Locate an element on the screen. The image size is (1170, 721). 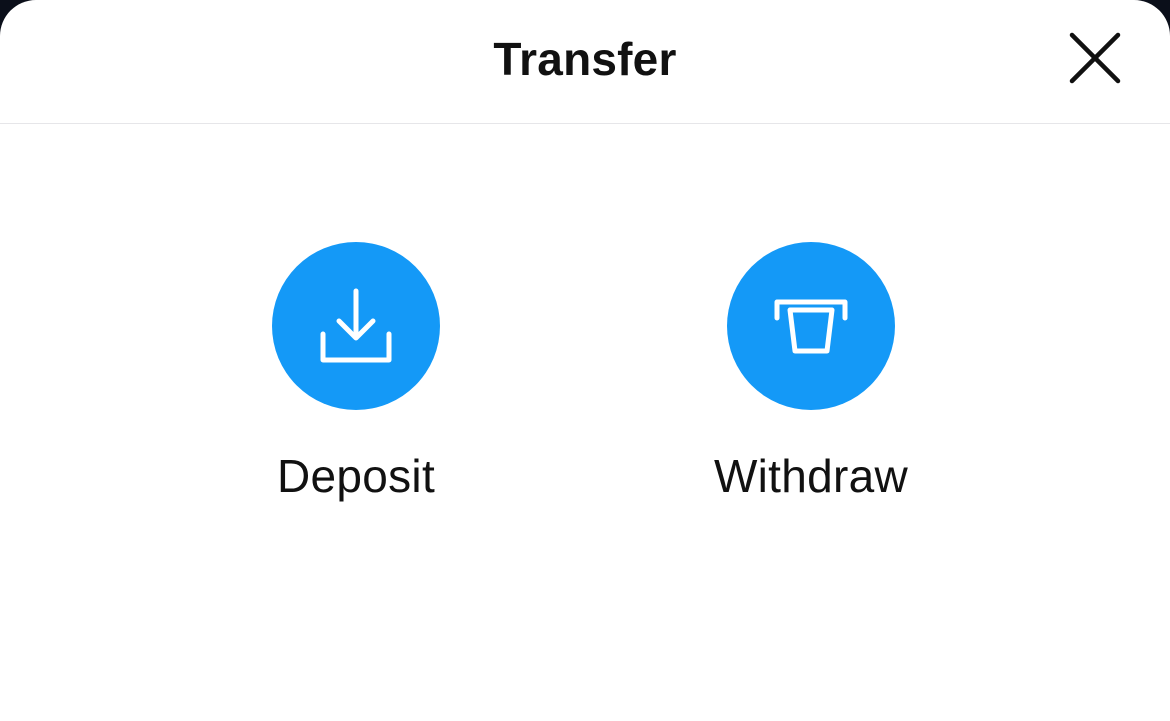
atm-card-slot-icon is located at coordinates (811, 326).